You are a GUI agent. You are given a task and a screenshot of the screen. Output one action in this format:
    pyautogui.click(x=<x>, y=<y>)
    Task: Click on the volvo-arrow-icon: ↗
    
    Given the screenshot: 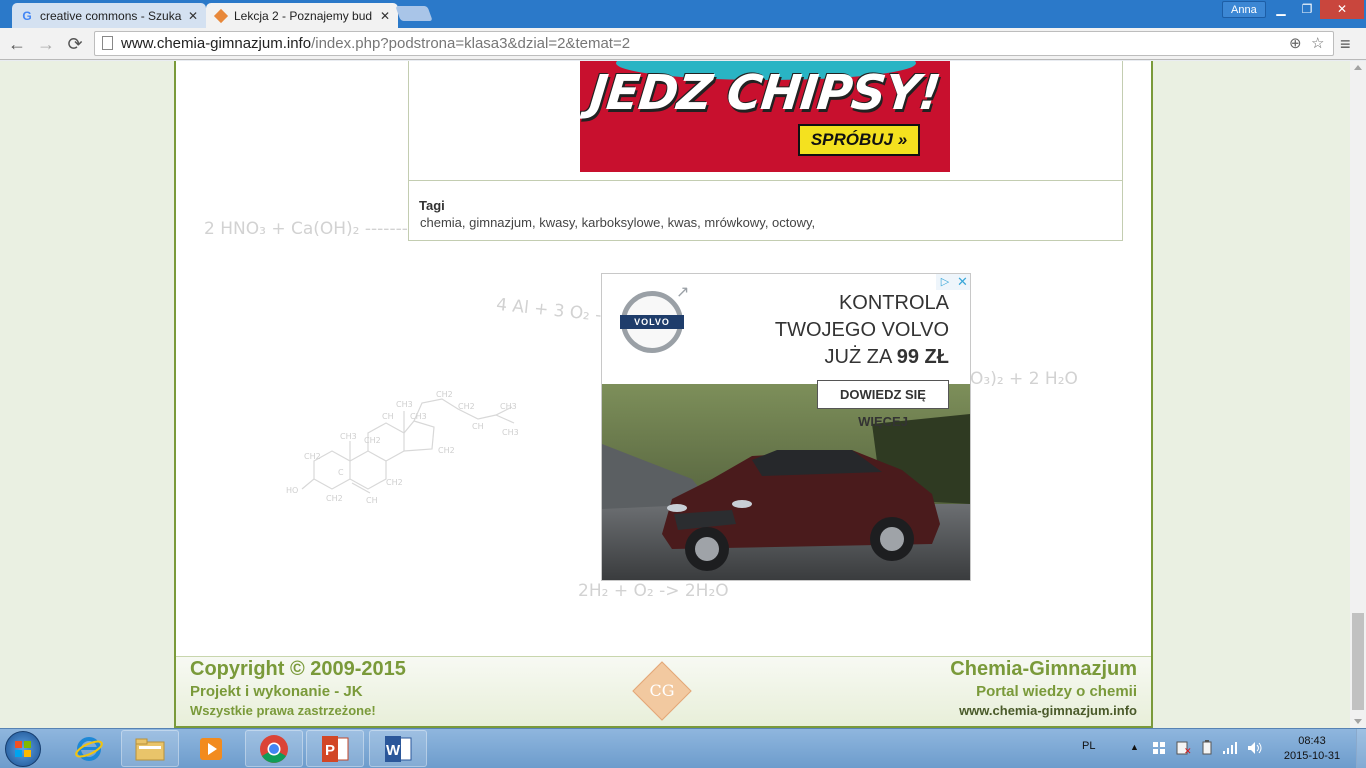 What is the action you would take?
    pyautogui.click(x=683, y=292)
    